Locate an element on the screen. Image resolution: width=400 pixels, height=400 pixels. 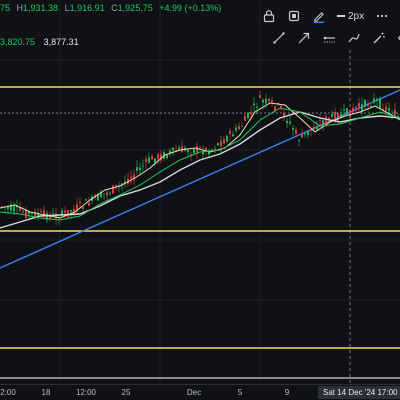
time-axis-tick: 9 is located at coordinates (287, 392).